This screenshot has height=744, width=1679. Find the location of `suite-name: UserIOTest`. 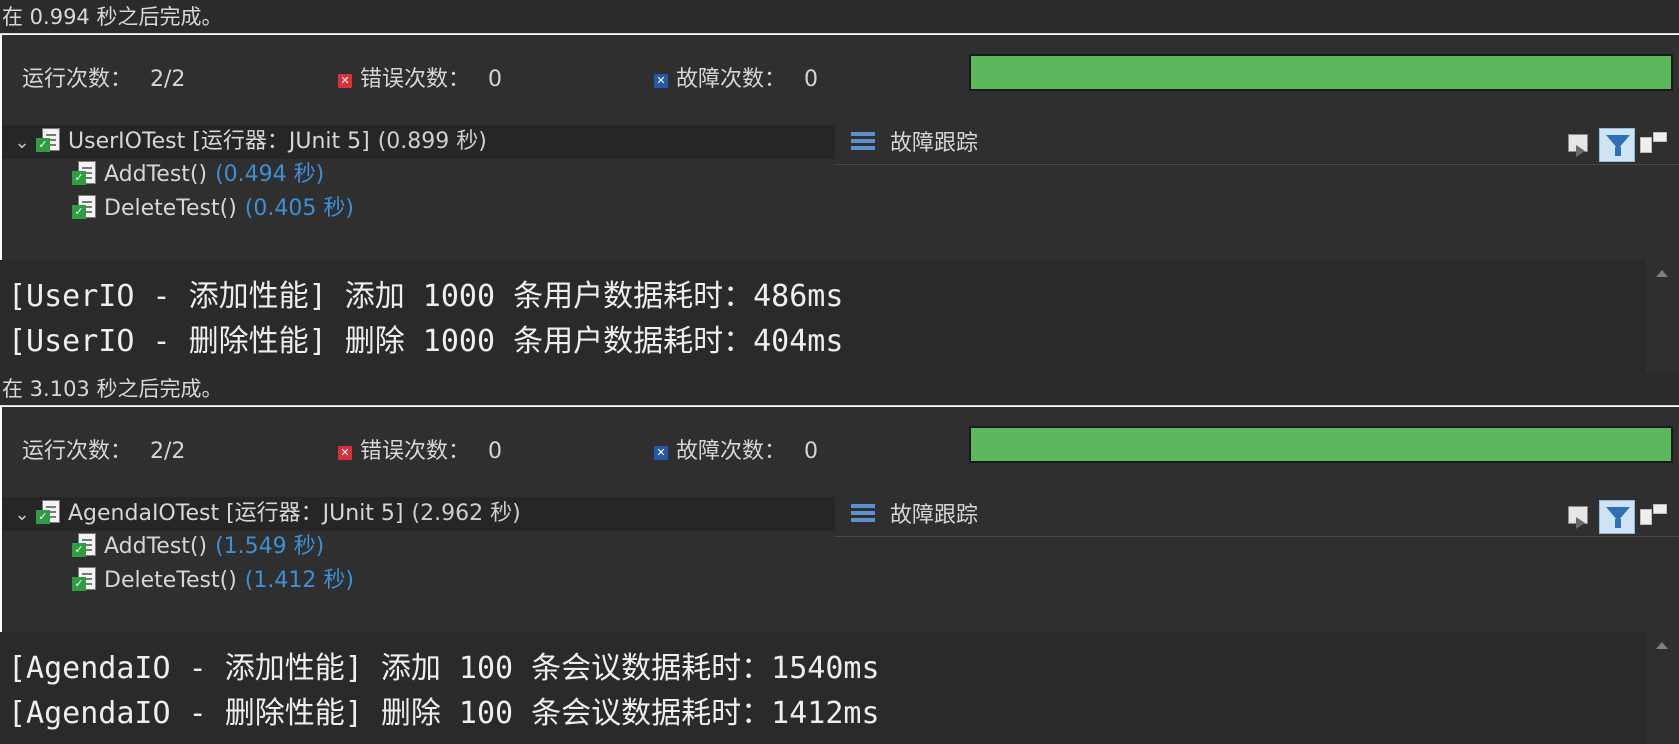

suite-name: UserIOTest is located at coordinates (127, 141).